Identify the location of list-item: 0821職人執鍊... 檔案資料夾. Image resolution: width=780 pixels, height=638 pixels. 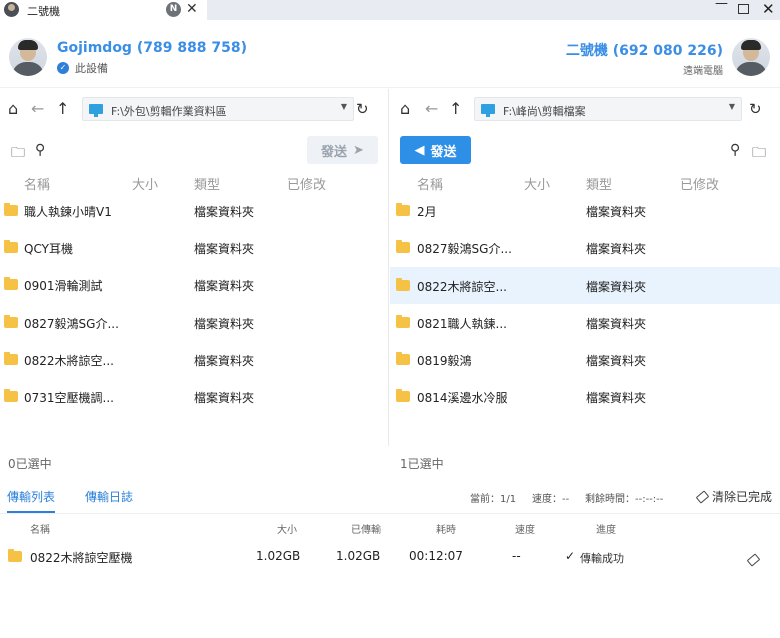
(585, 322).